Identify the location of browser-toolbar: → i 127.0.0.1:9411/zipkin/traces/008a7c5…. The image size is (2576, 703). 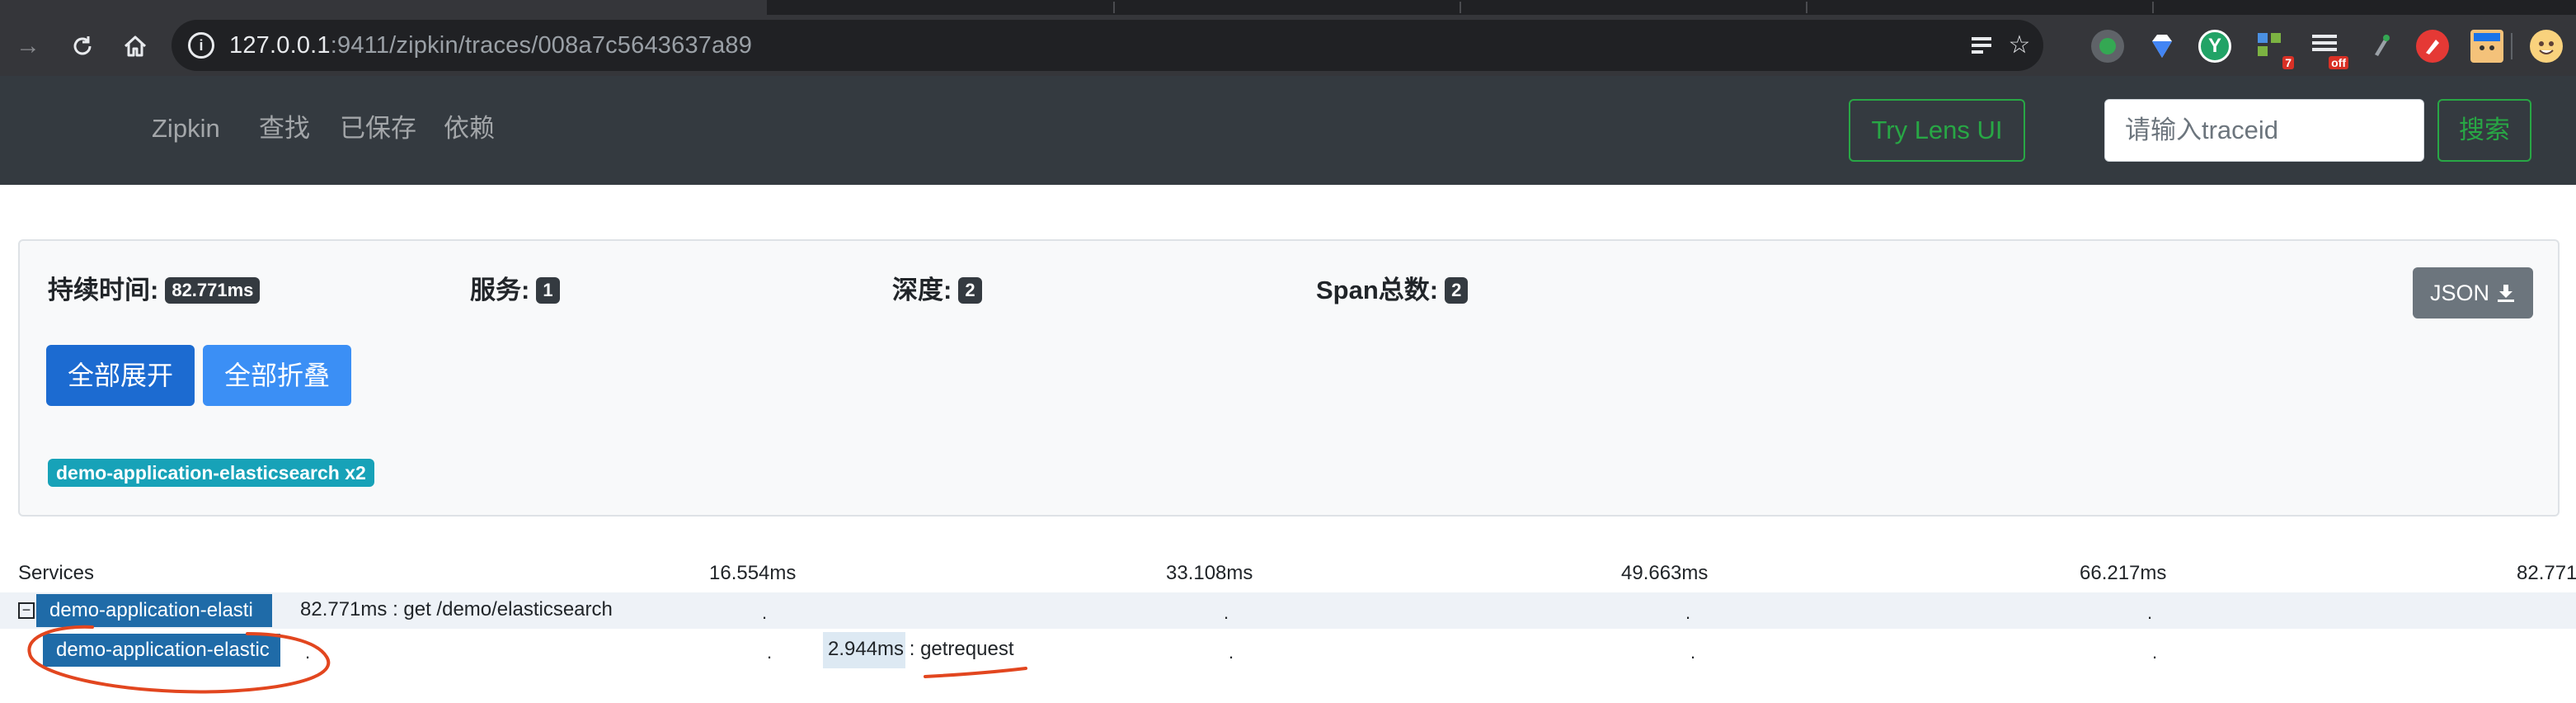
(1288, 45).